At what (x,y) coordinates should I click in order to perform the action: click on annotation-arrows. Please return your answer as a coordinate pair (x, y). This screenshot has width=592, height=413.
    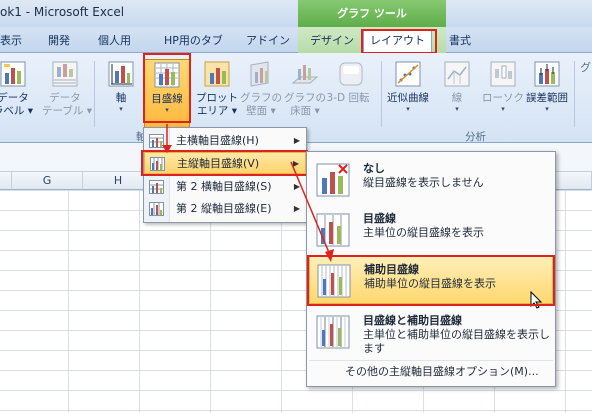
    Looking at the image, I should click on (248, 193).